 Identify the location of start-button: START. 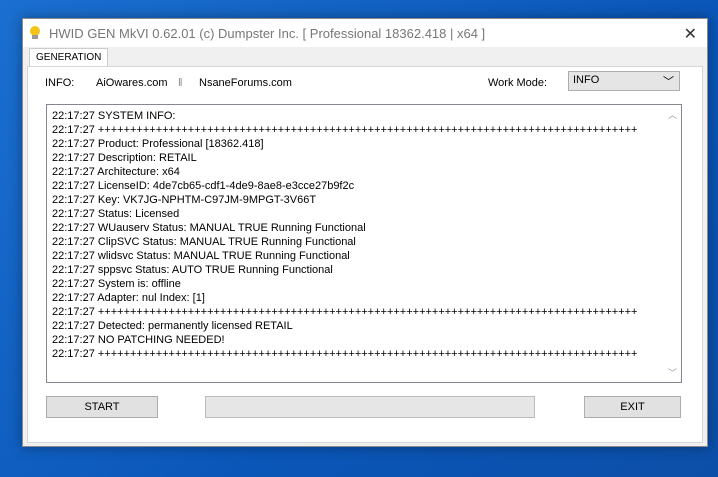
(102, 407).